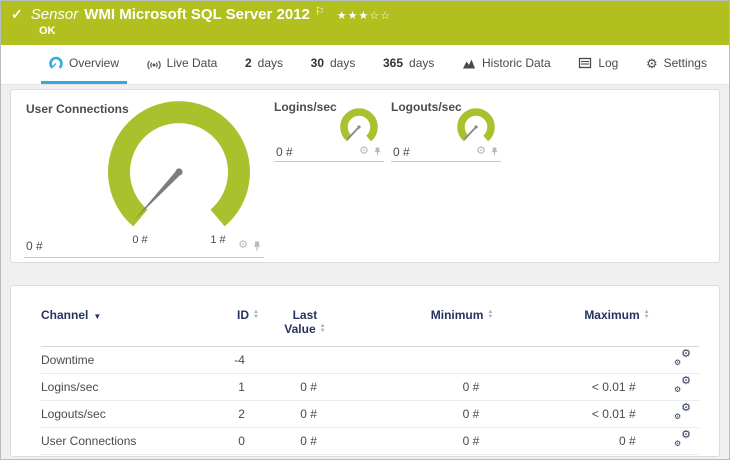 The height and width of the screenshot is (460, 730). Describe the element at coordinates (192, 63) in the screenshot. I see `tab-label: Live Data` at that location.